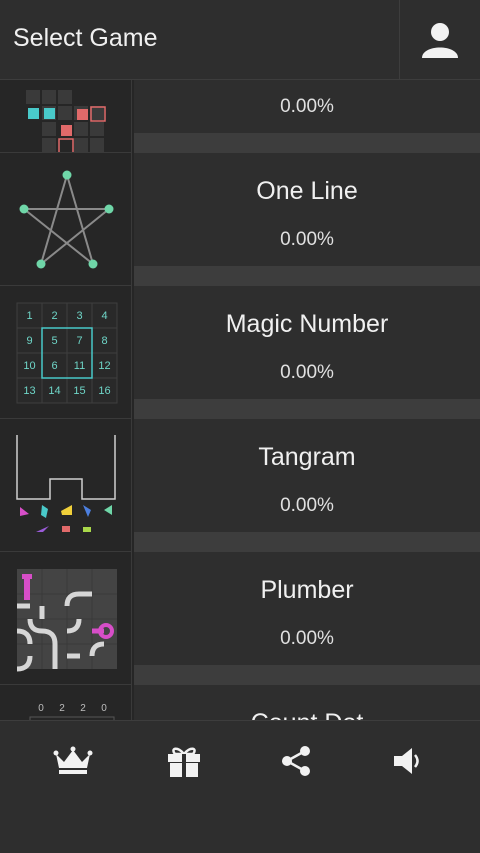 This screenshot has width=480, height=853. I want to click on game-panel: One Line 0.00%, so click(307, 209).